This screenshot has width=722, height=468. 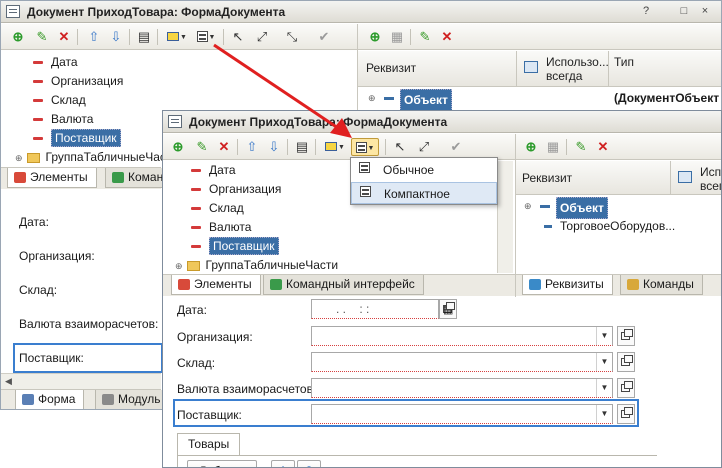 I want to click on back-horizontal-scrollbar: ◀, so click(x=81, y=381).